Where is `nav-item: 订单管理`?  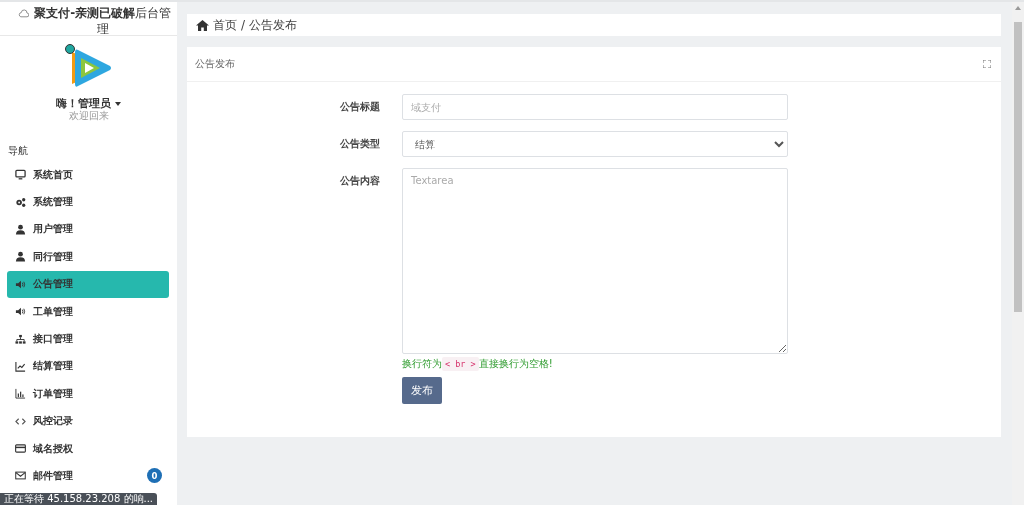
nav-item: 订单管理 is located at coordinates (88, 394).